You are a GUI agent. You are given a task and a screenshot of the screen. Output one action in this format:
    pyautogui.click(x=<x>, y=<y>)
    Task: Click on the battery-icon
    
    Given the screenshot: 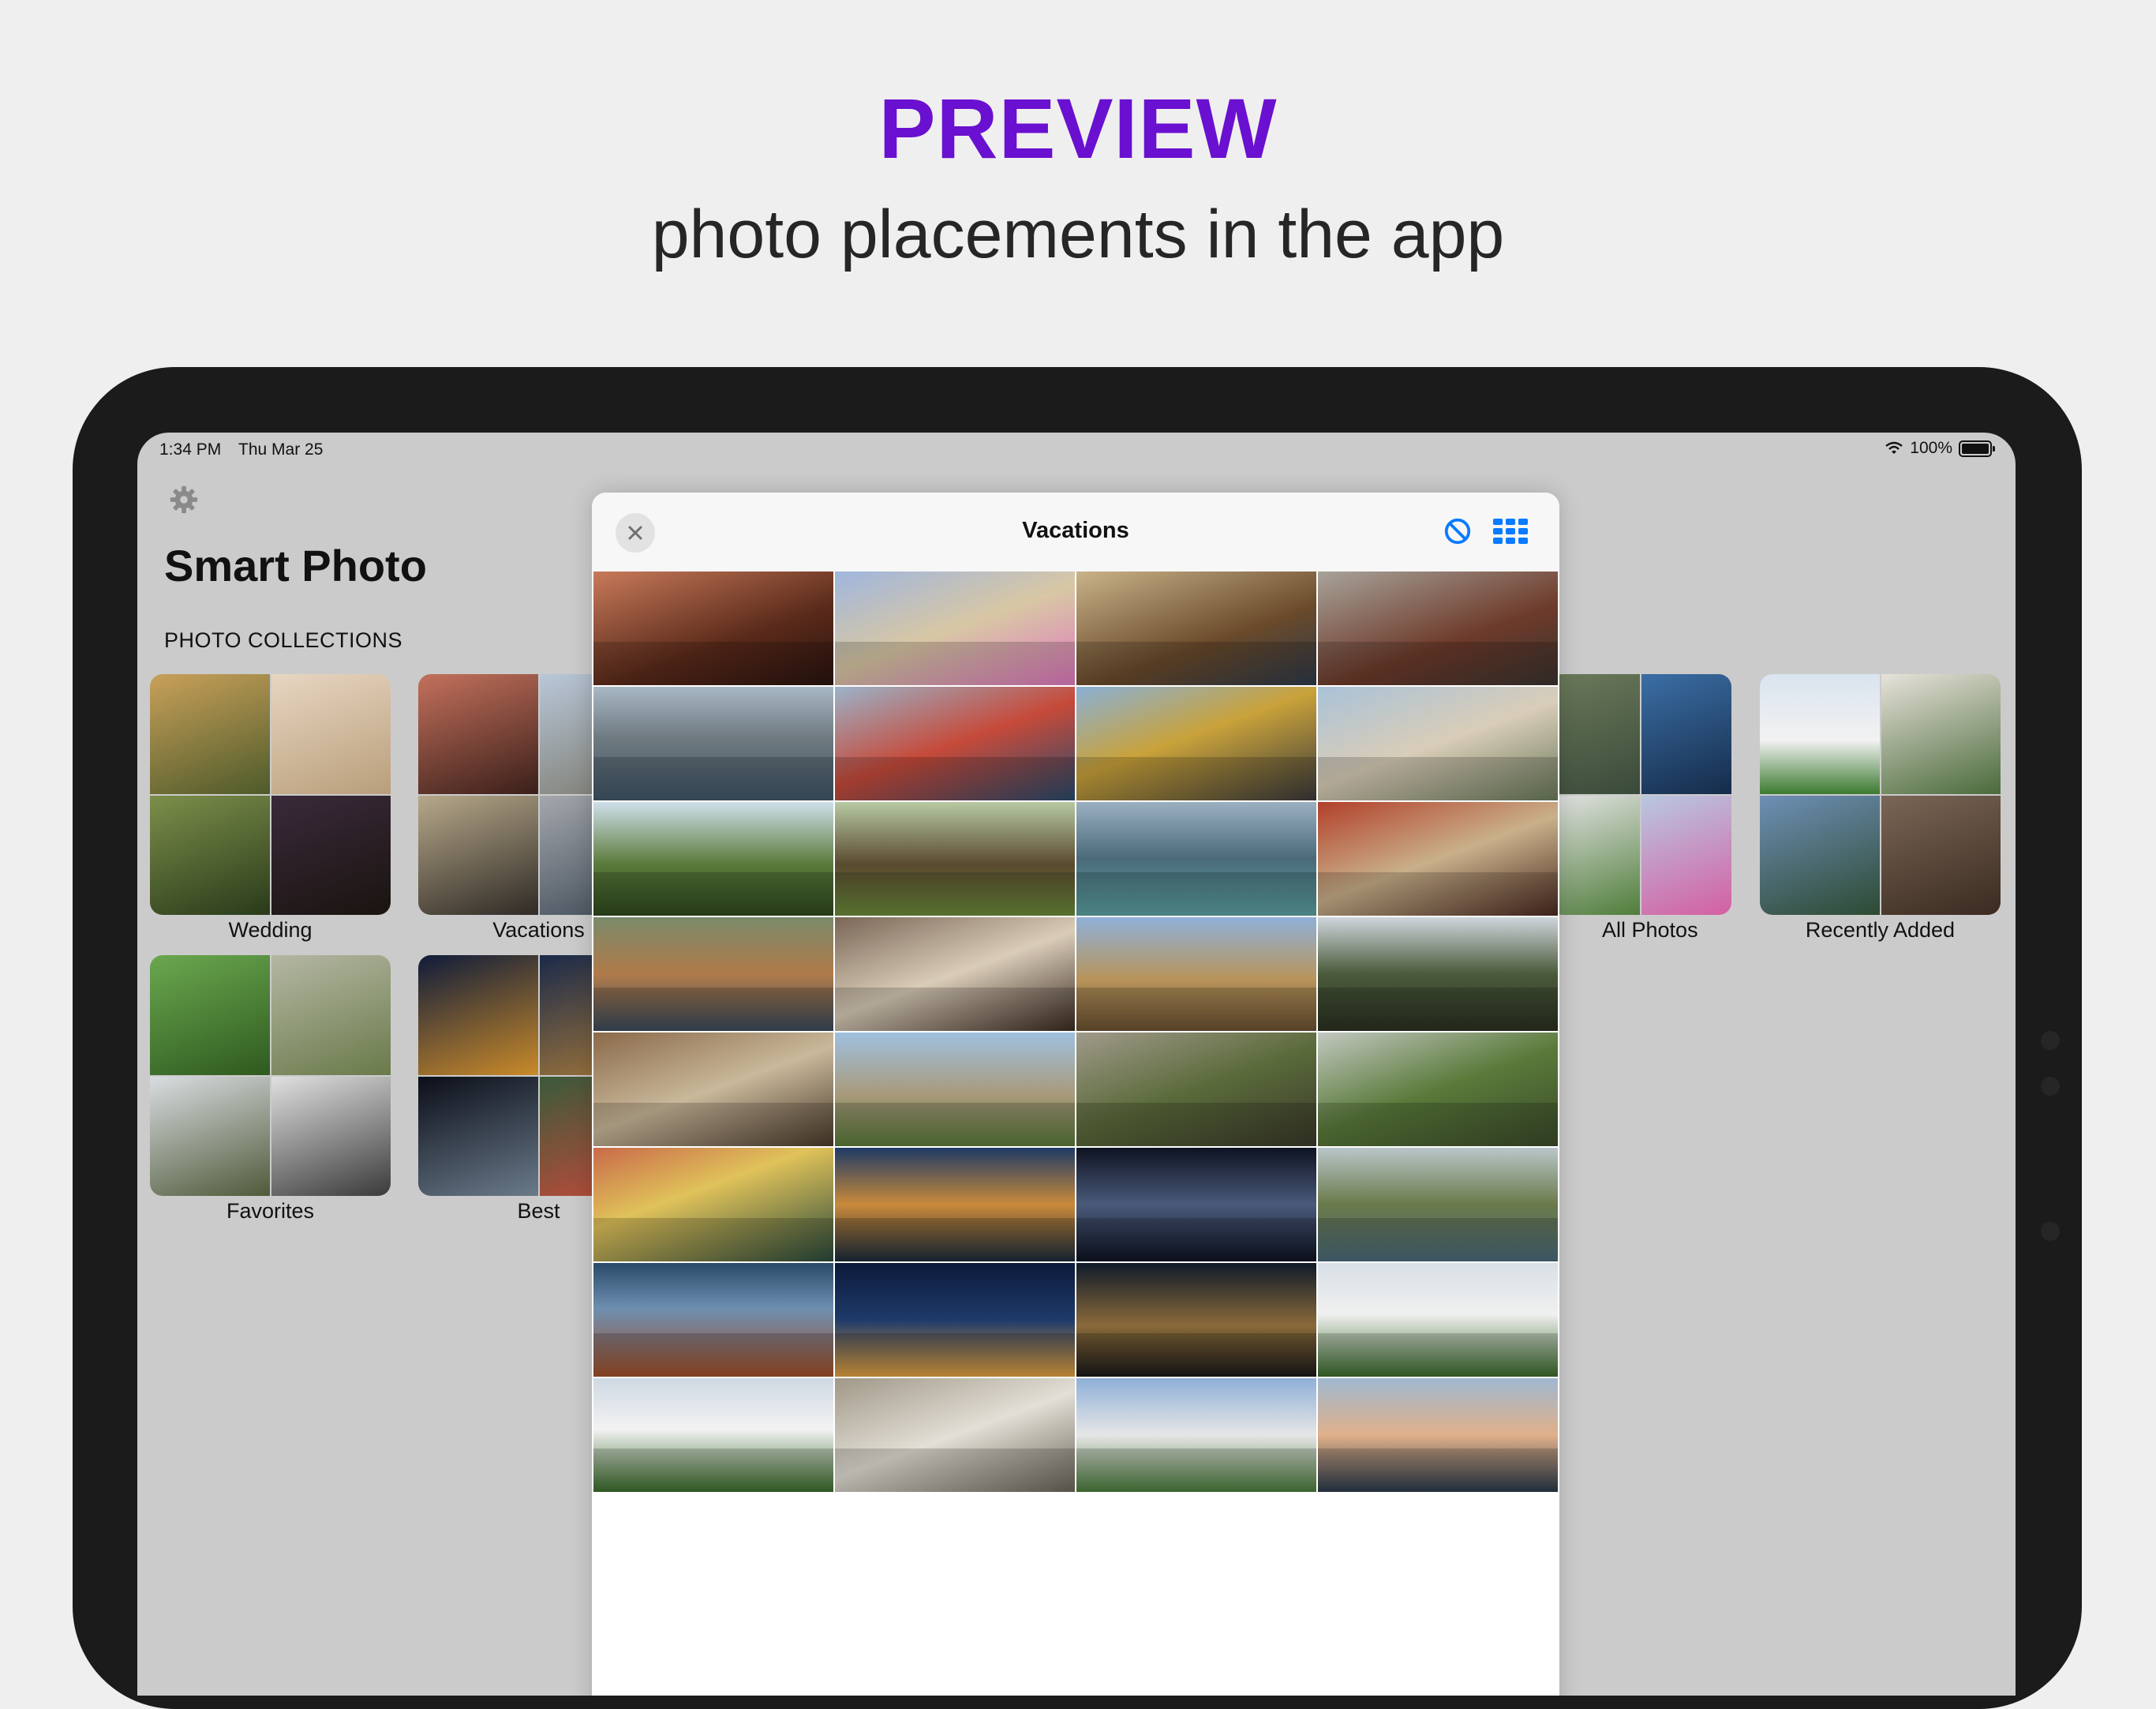 What is the action you would take?
    pyautogui.click(x=1977, y=448)
    